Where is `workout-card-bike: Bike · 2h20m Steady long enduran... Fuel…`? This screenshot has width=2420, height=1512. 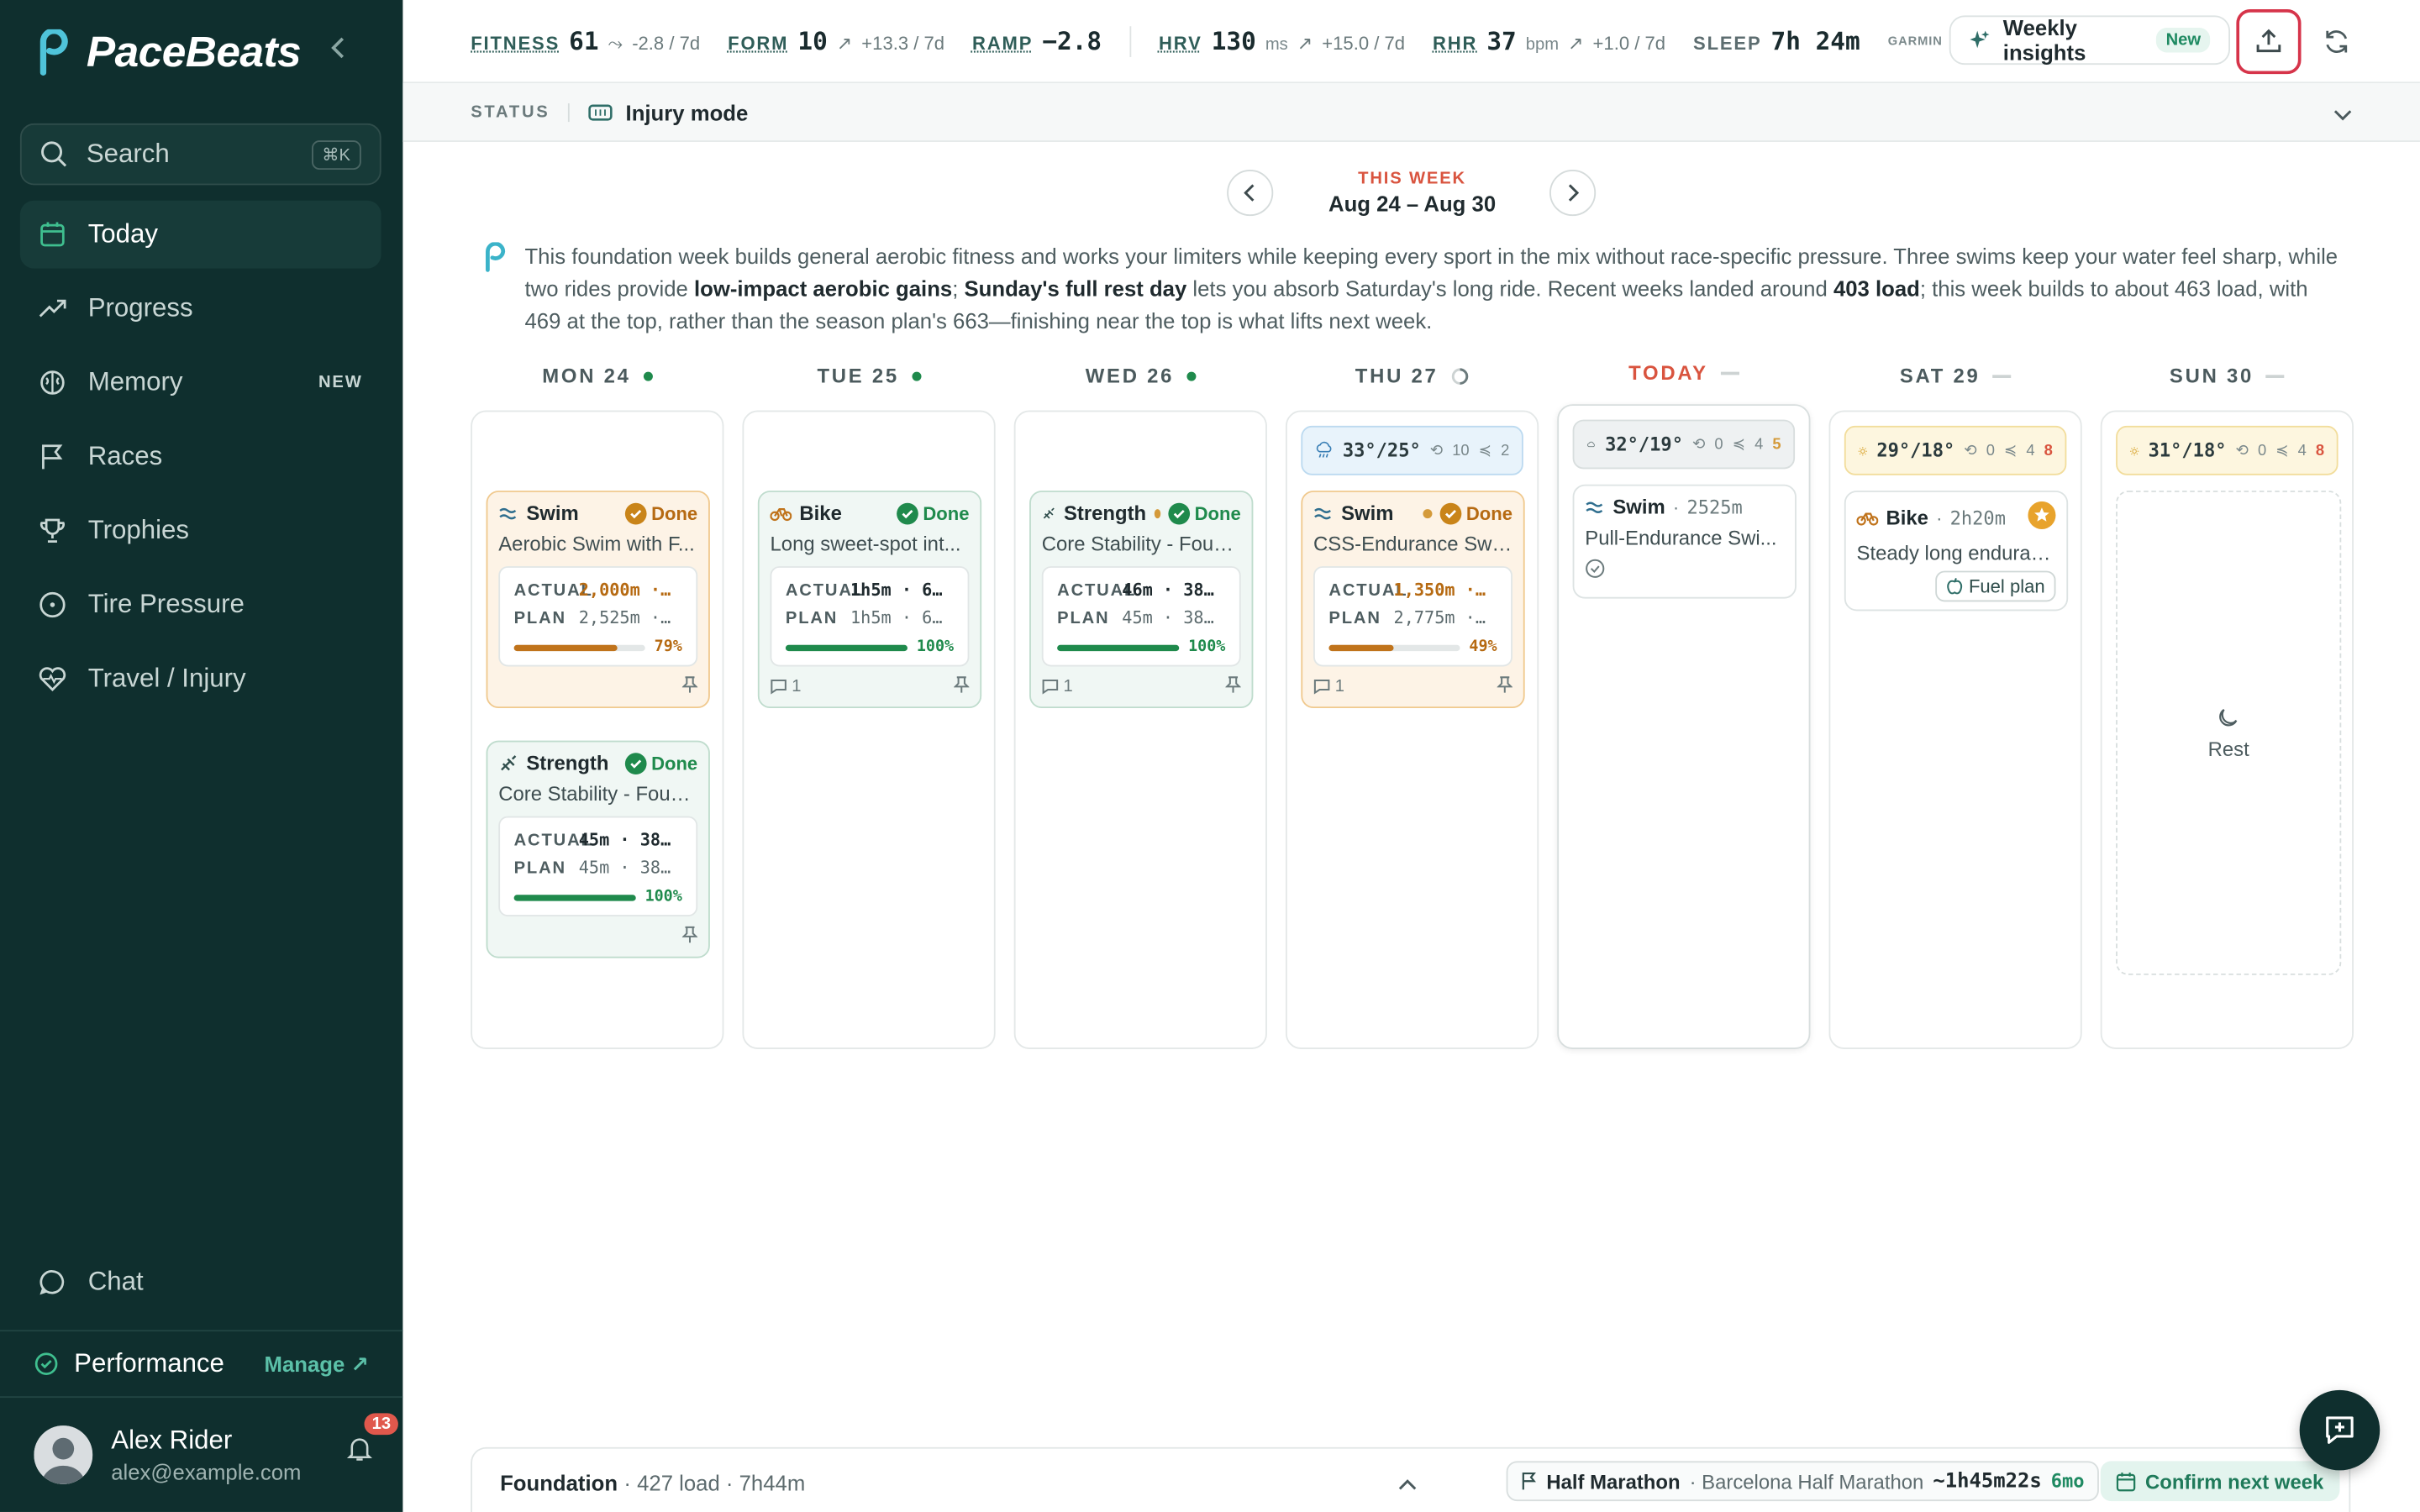
workout-card-bike: Bike · 2h20m Steady long enduran... Fuel… is located at coordinates (1956, 551).